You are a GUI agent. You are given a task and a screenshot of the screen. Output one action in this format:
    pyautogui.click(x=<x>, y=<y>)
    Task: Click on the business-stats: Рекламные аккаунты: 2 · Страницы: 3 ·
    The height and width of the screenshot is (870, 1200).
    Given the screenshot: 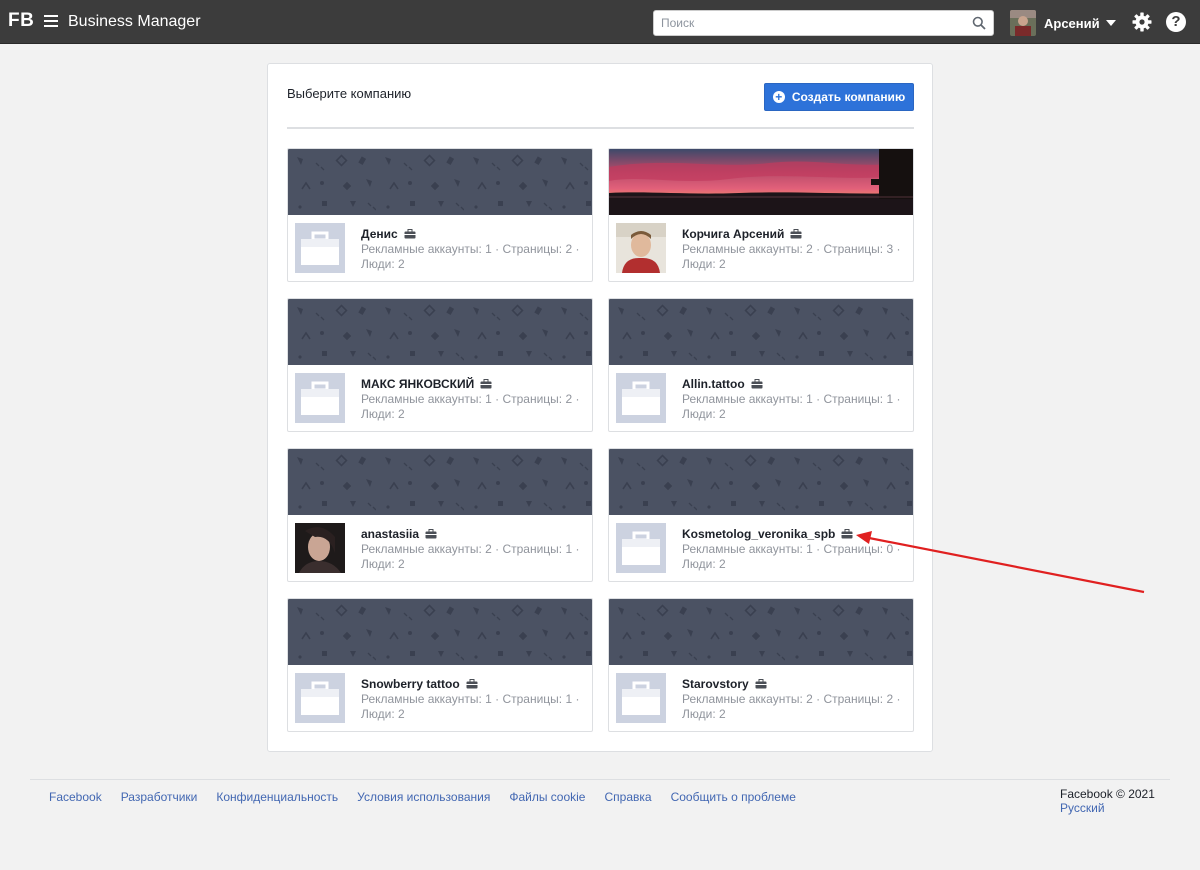 What is the action you would take?
    pyautogui.click(x=791, y=249)
    